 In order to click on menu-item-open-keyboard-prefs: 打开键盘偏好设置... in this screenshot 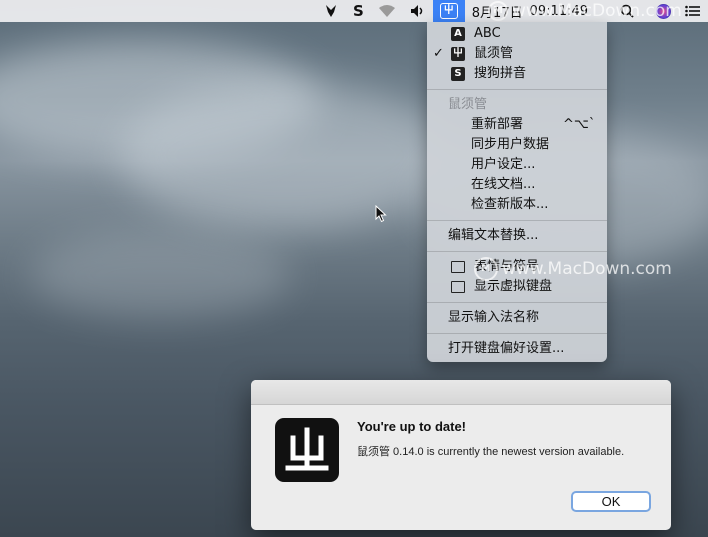, I will do `click(517, 349)`.